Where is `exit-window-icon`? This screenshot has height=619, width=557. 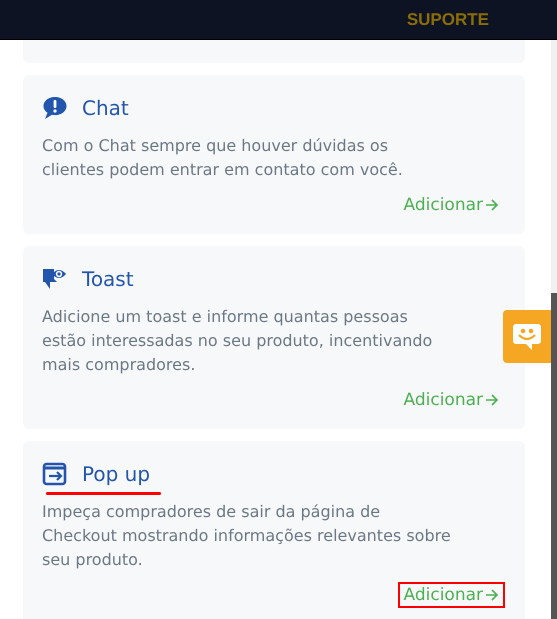 exit-window-icon is located at coordinates (55, 474).